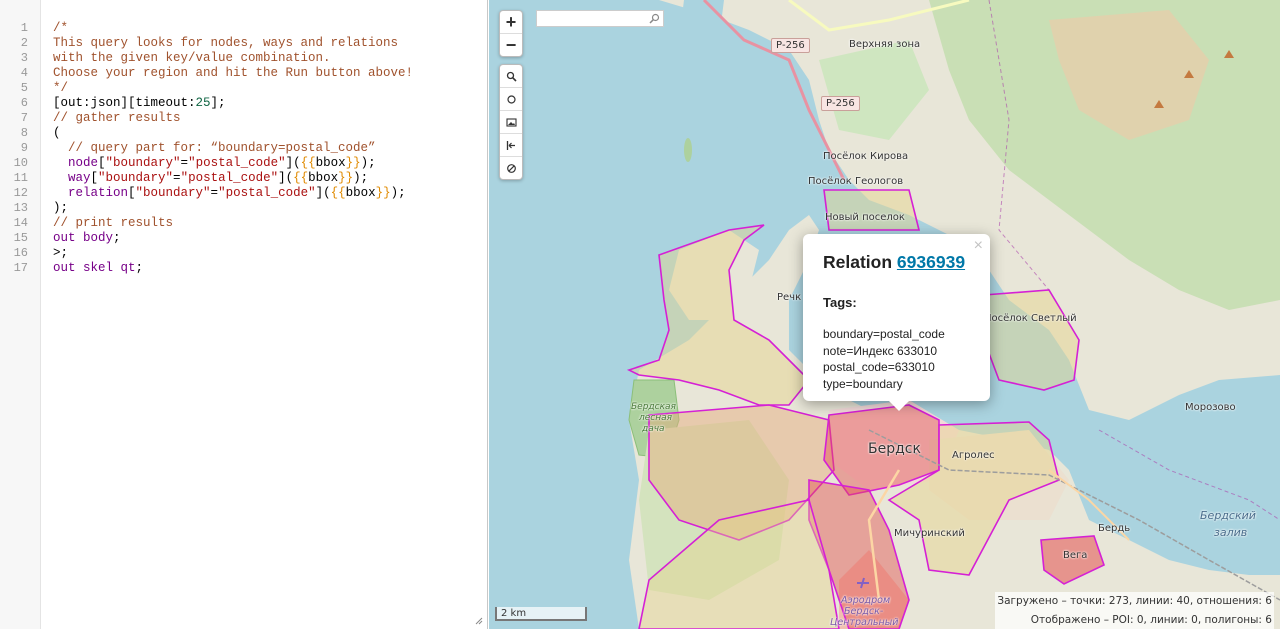  I want to click on code-line: out skel qt;, so click(98, 268).